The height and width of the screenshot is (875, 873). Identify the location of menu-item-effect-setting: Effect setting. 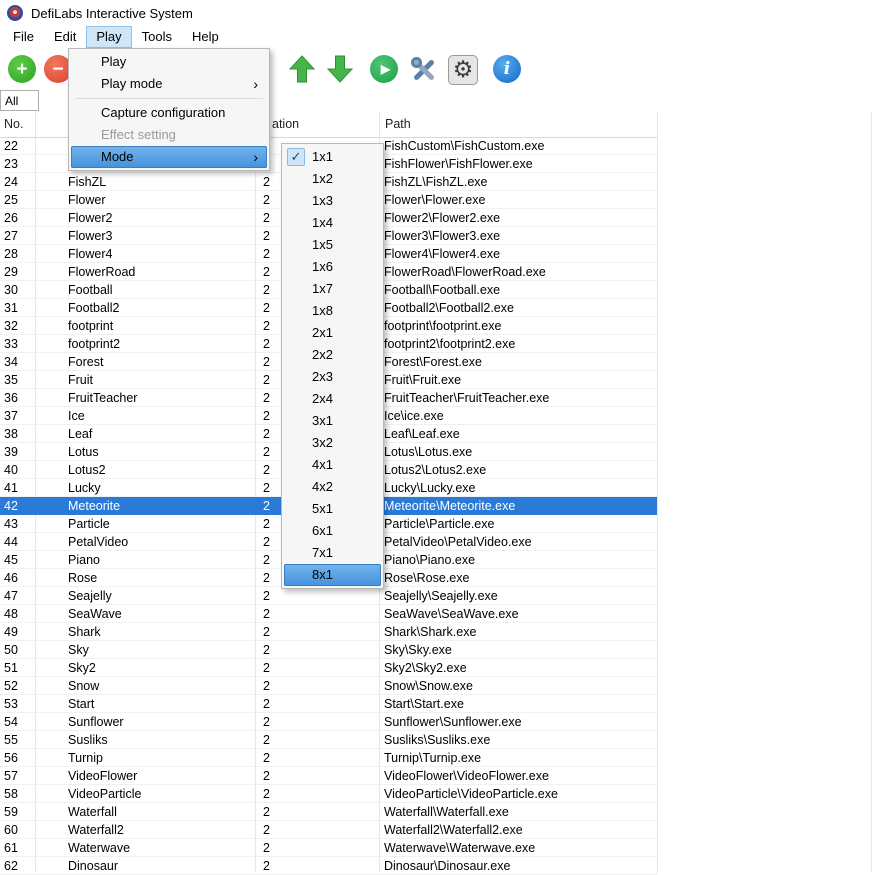
(169, 135).